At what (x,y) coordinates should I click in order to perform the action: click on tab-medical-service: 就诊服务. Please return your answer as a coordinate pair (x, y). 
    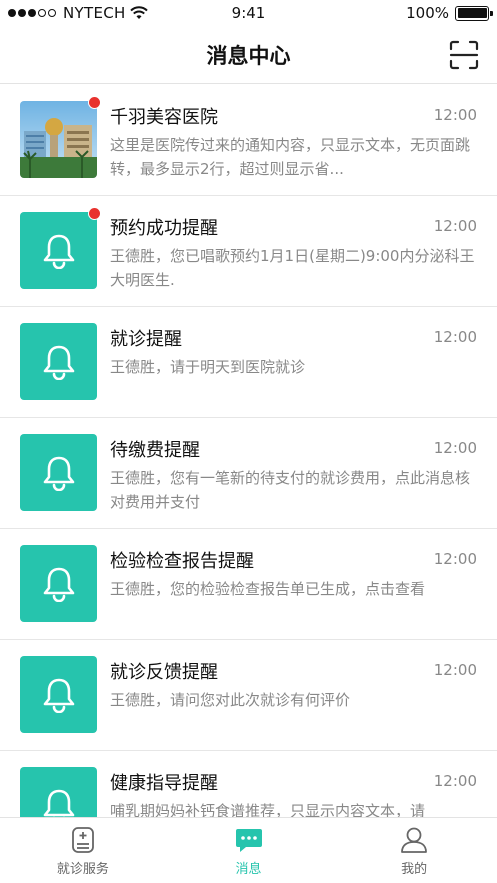
    Looking at the image, I should click on (83, 850).